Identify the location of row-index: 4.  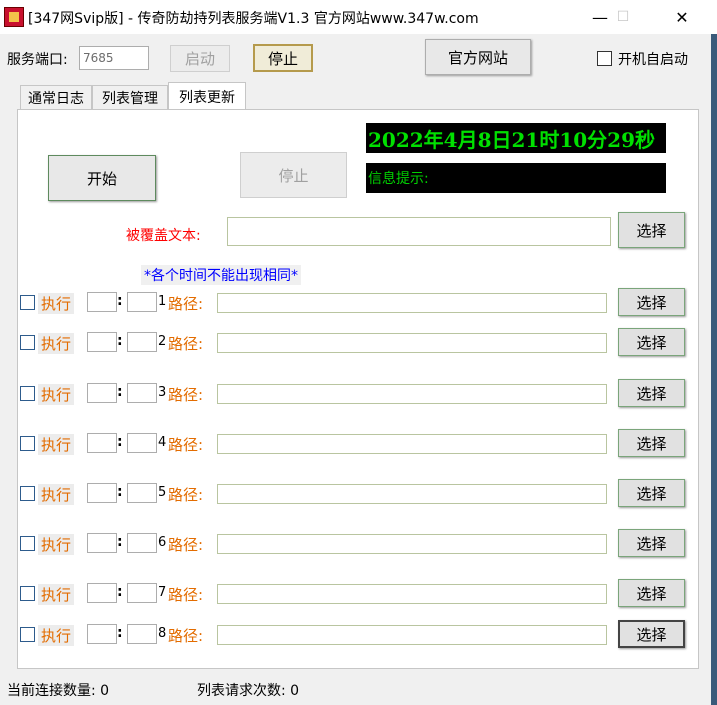
(162, 442).